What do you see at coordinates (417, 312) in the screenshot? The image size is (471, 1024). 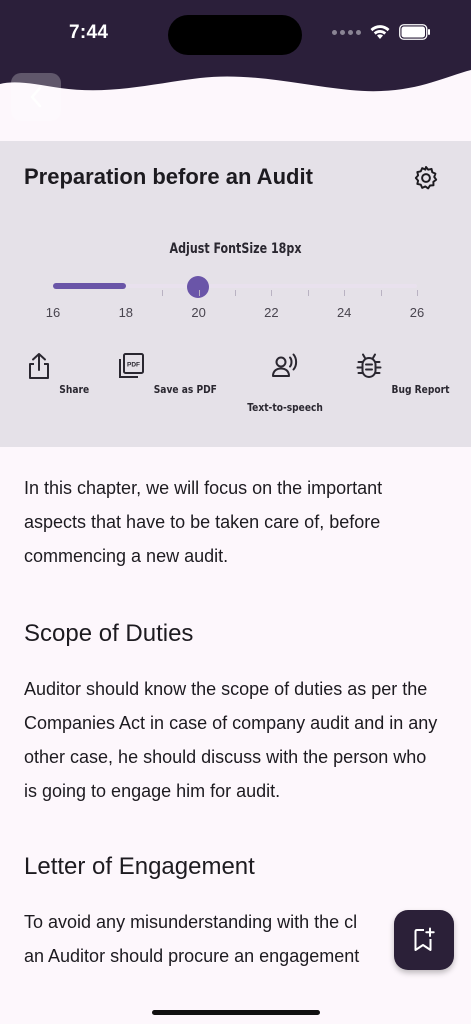 I see `slider-tick-label: 26` at bounding box center [417, 312].